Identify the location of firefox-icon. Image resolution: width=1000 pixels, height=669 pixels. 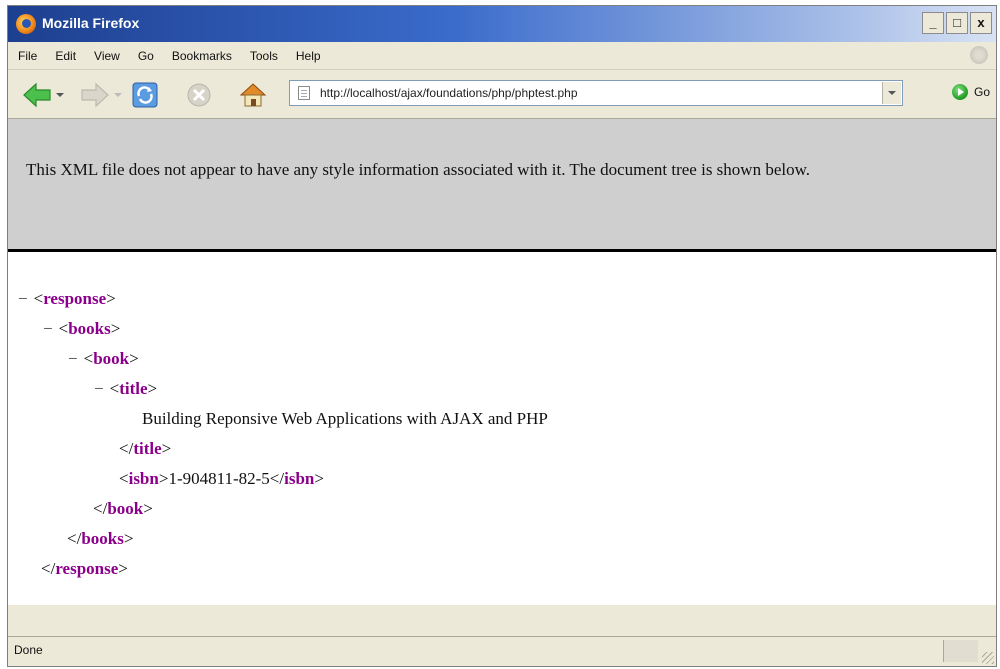
(26, 24).